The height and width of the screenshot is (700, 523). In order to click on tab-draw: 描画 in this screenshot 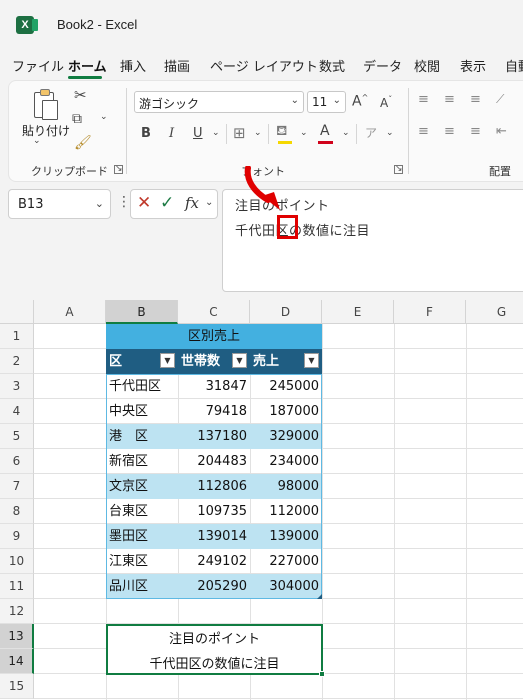, I will do `click(177, 65)`.